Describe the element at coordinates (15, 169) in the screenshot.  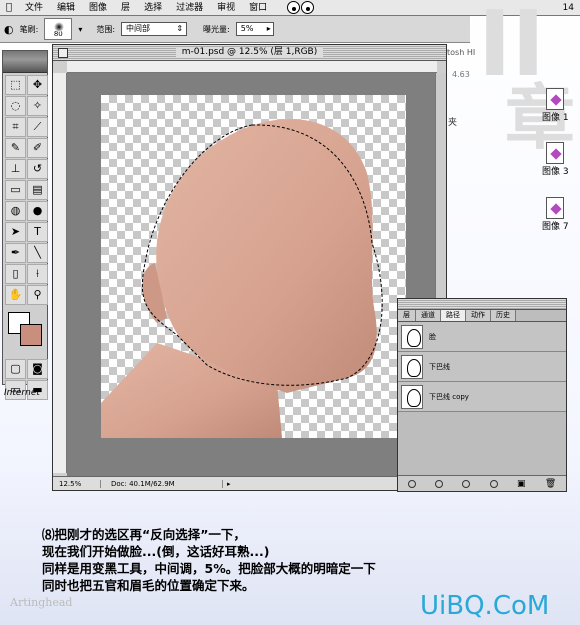
I see `stamp-tool-icon: ⊥` at that location.